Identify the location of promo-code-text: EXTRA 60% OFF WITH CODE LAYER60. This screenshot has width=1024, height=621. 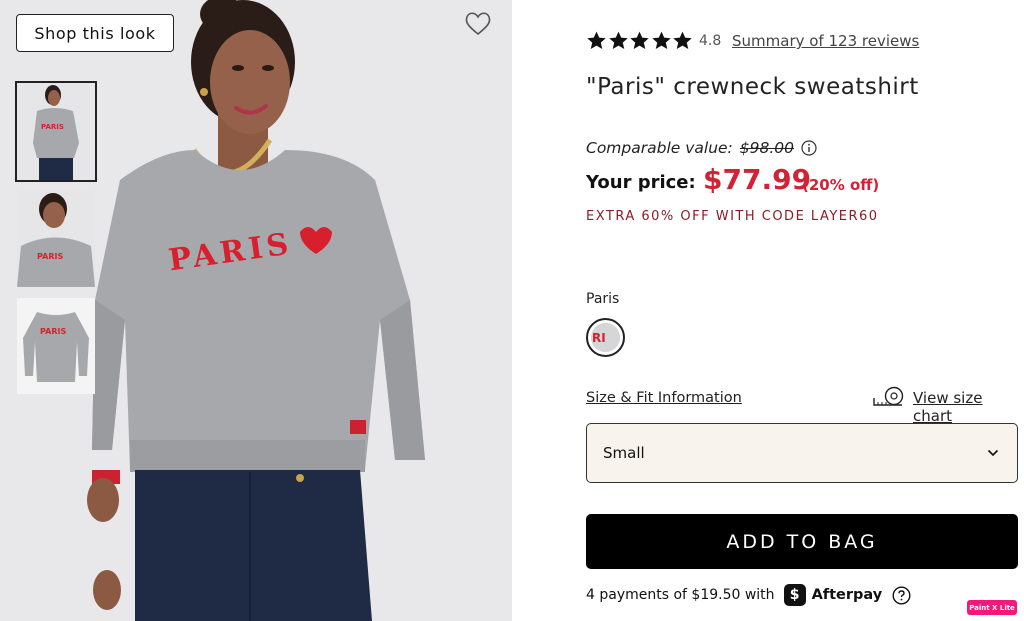
(732, 216).